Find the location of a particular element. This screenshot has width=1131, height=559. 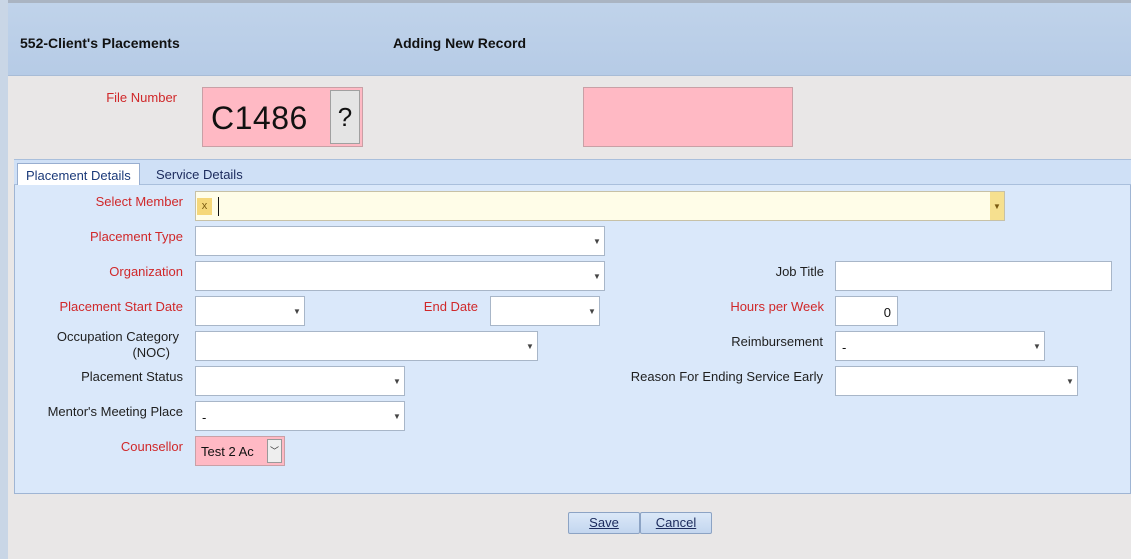

clear-member-chip: x is located at coordinates (204, 206).